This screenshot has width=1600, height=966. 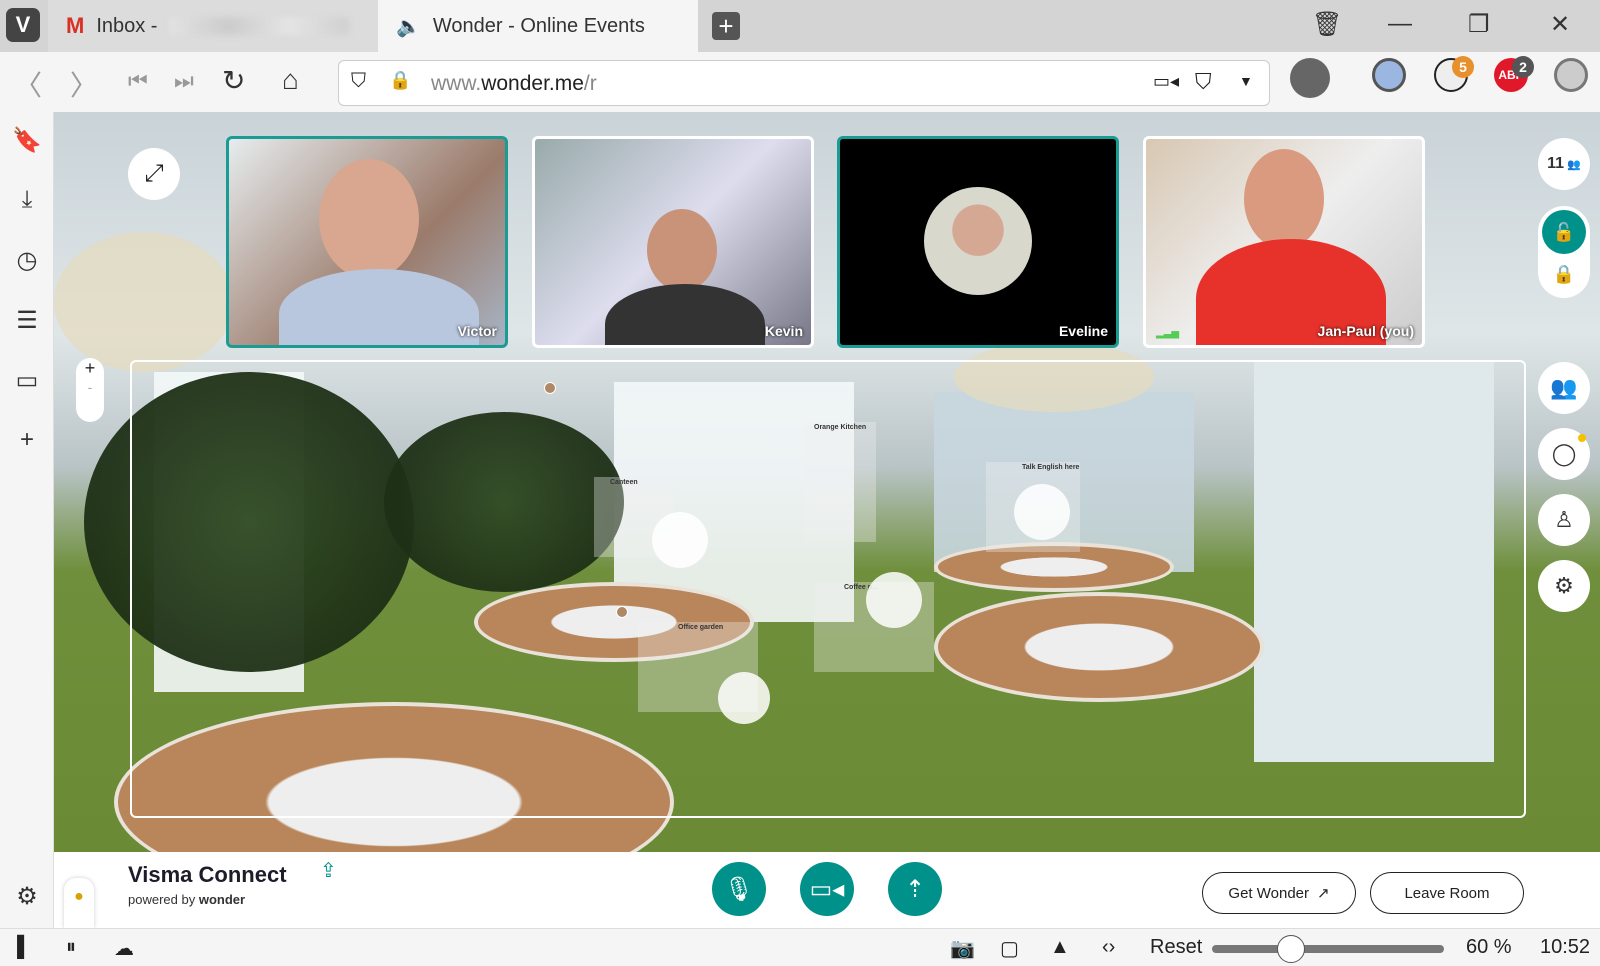 I want to click on gmail-icon: M, so click(x=75, y=25).